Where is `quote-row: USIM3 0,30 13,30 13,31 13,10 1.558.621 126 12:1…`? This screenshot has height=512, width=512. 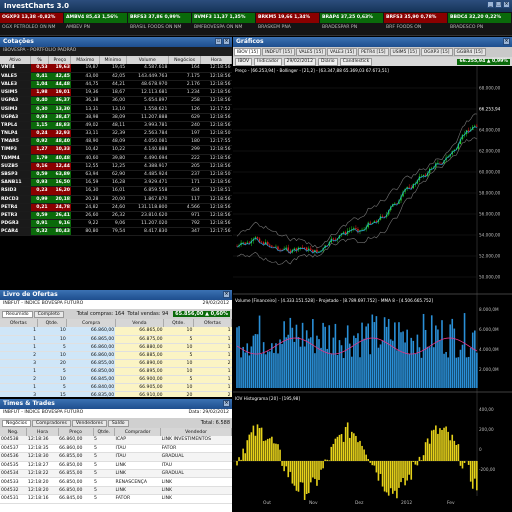 quote-row: USIM3 0,30 13,30 13,31 13,10 1.558.621 126 12:1… is located at coordinates (116, 109).